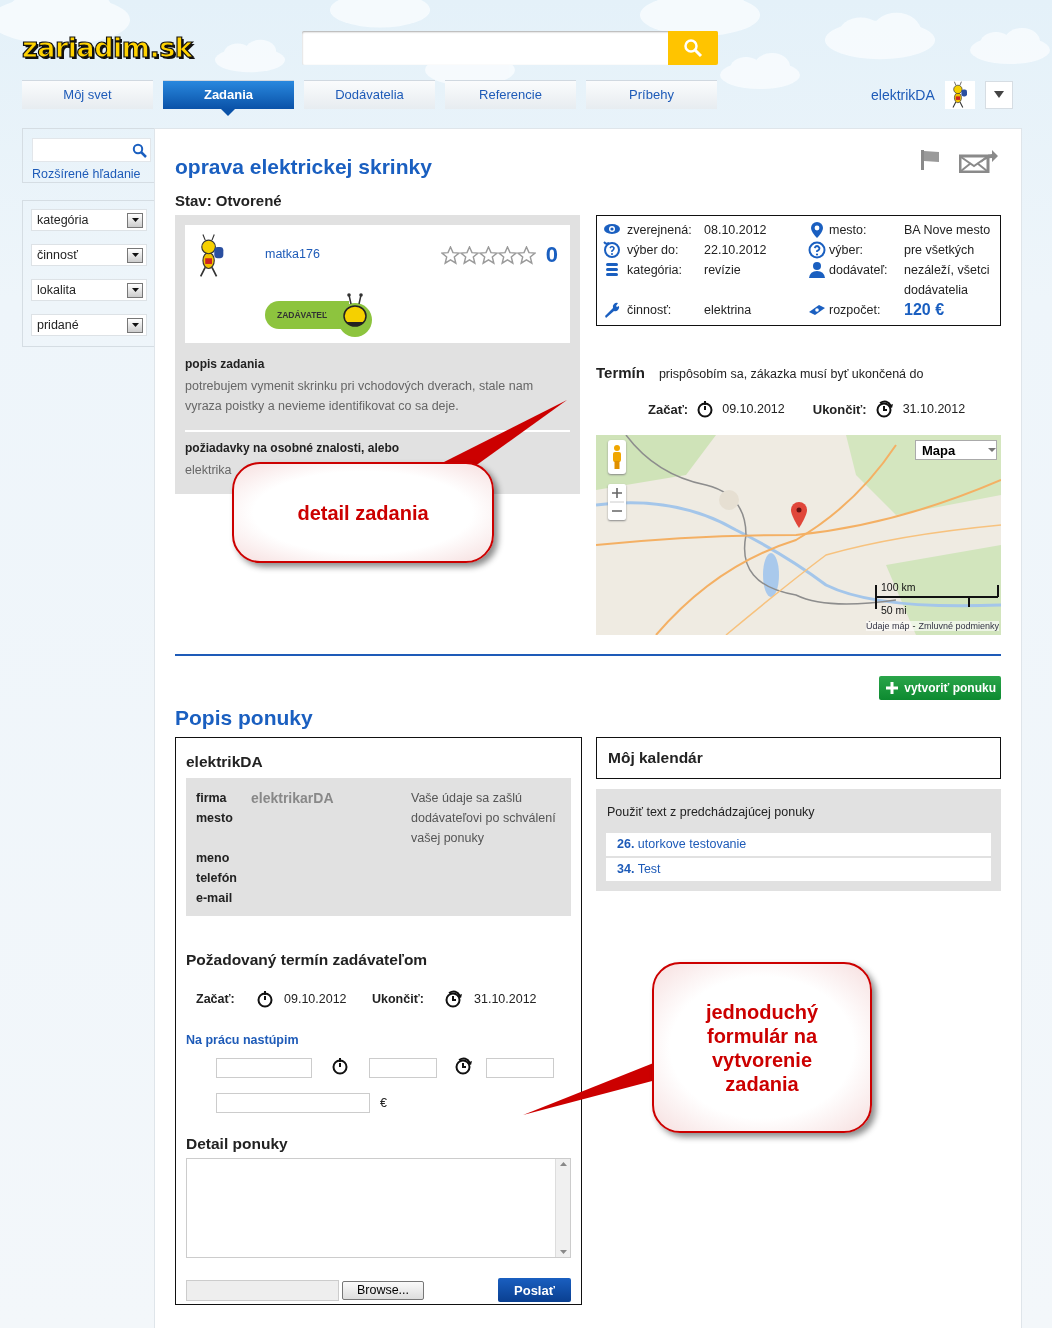 This screenshot has height=1328, width=1052. I want to click on section-title: Popis ponuky, so click(244, 718).